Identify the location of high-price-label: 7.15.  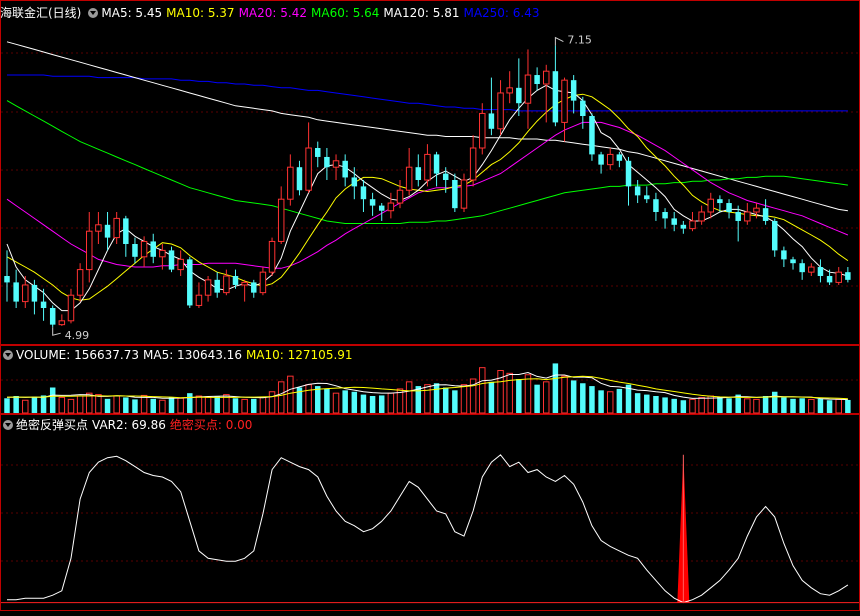
(579, 40).